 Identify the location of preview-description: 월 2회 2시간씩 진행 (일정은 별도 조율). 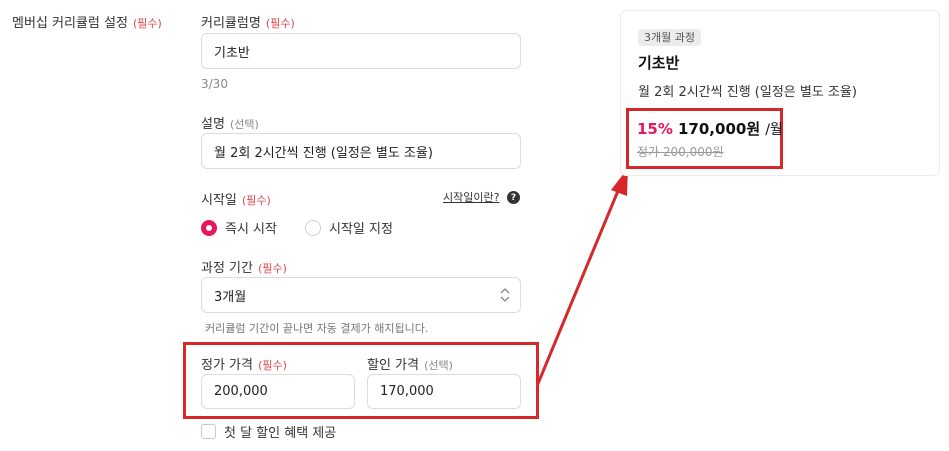
(747, 92).